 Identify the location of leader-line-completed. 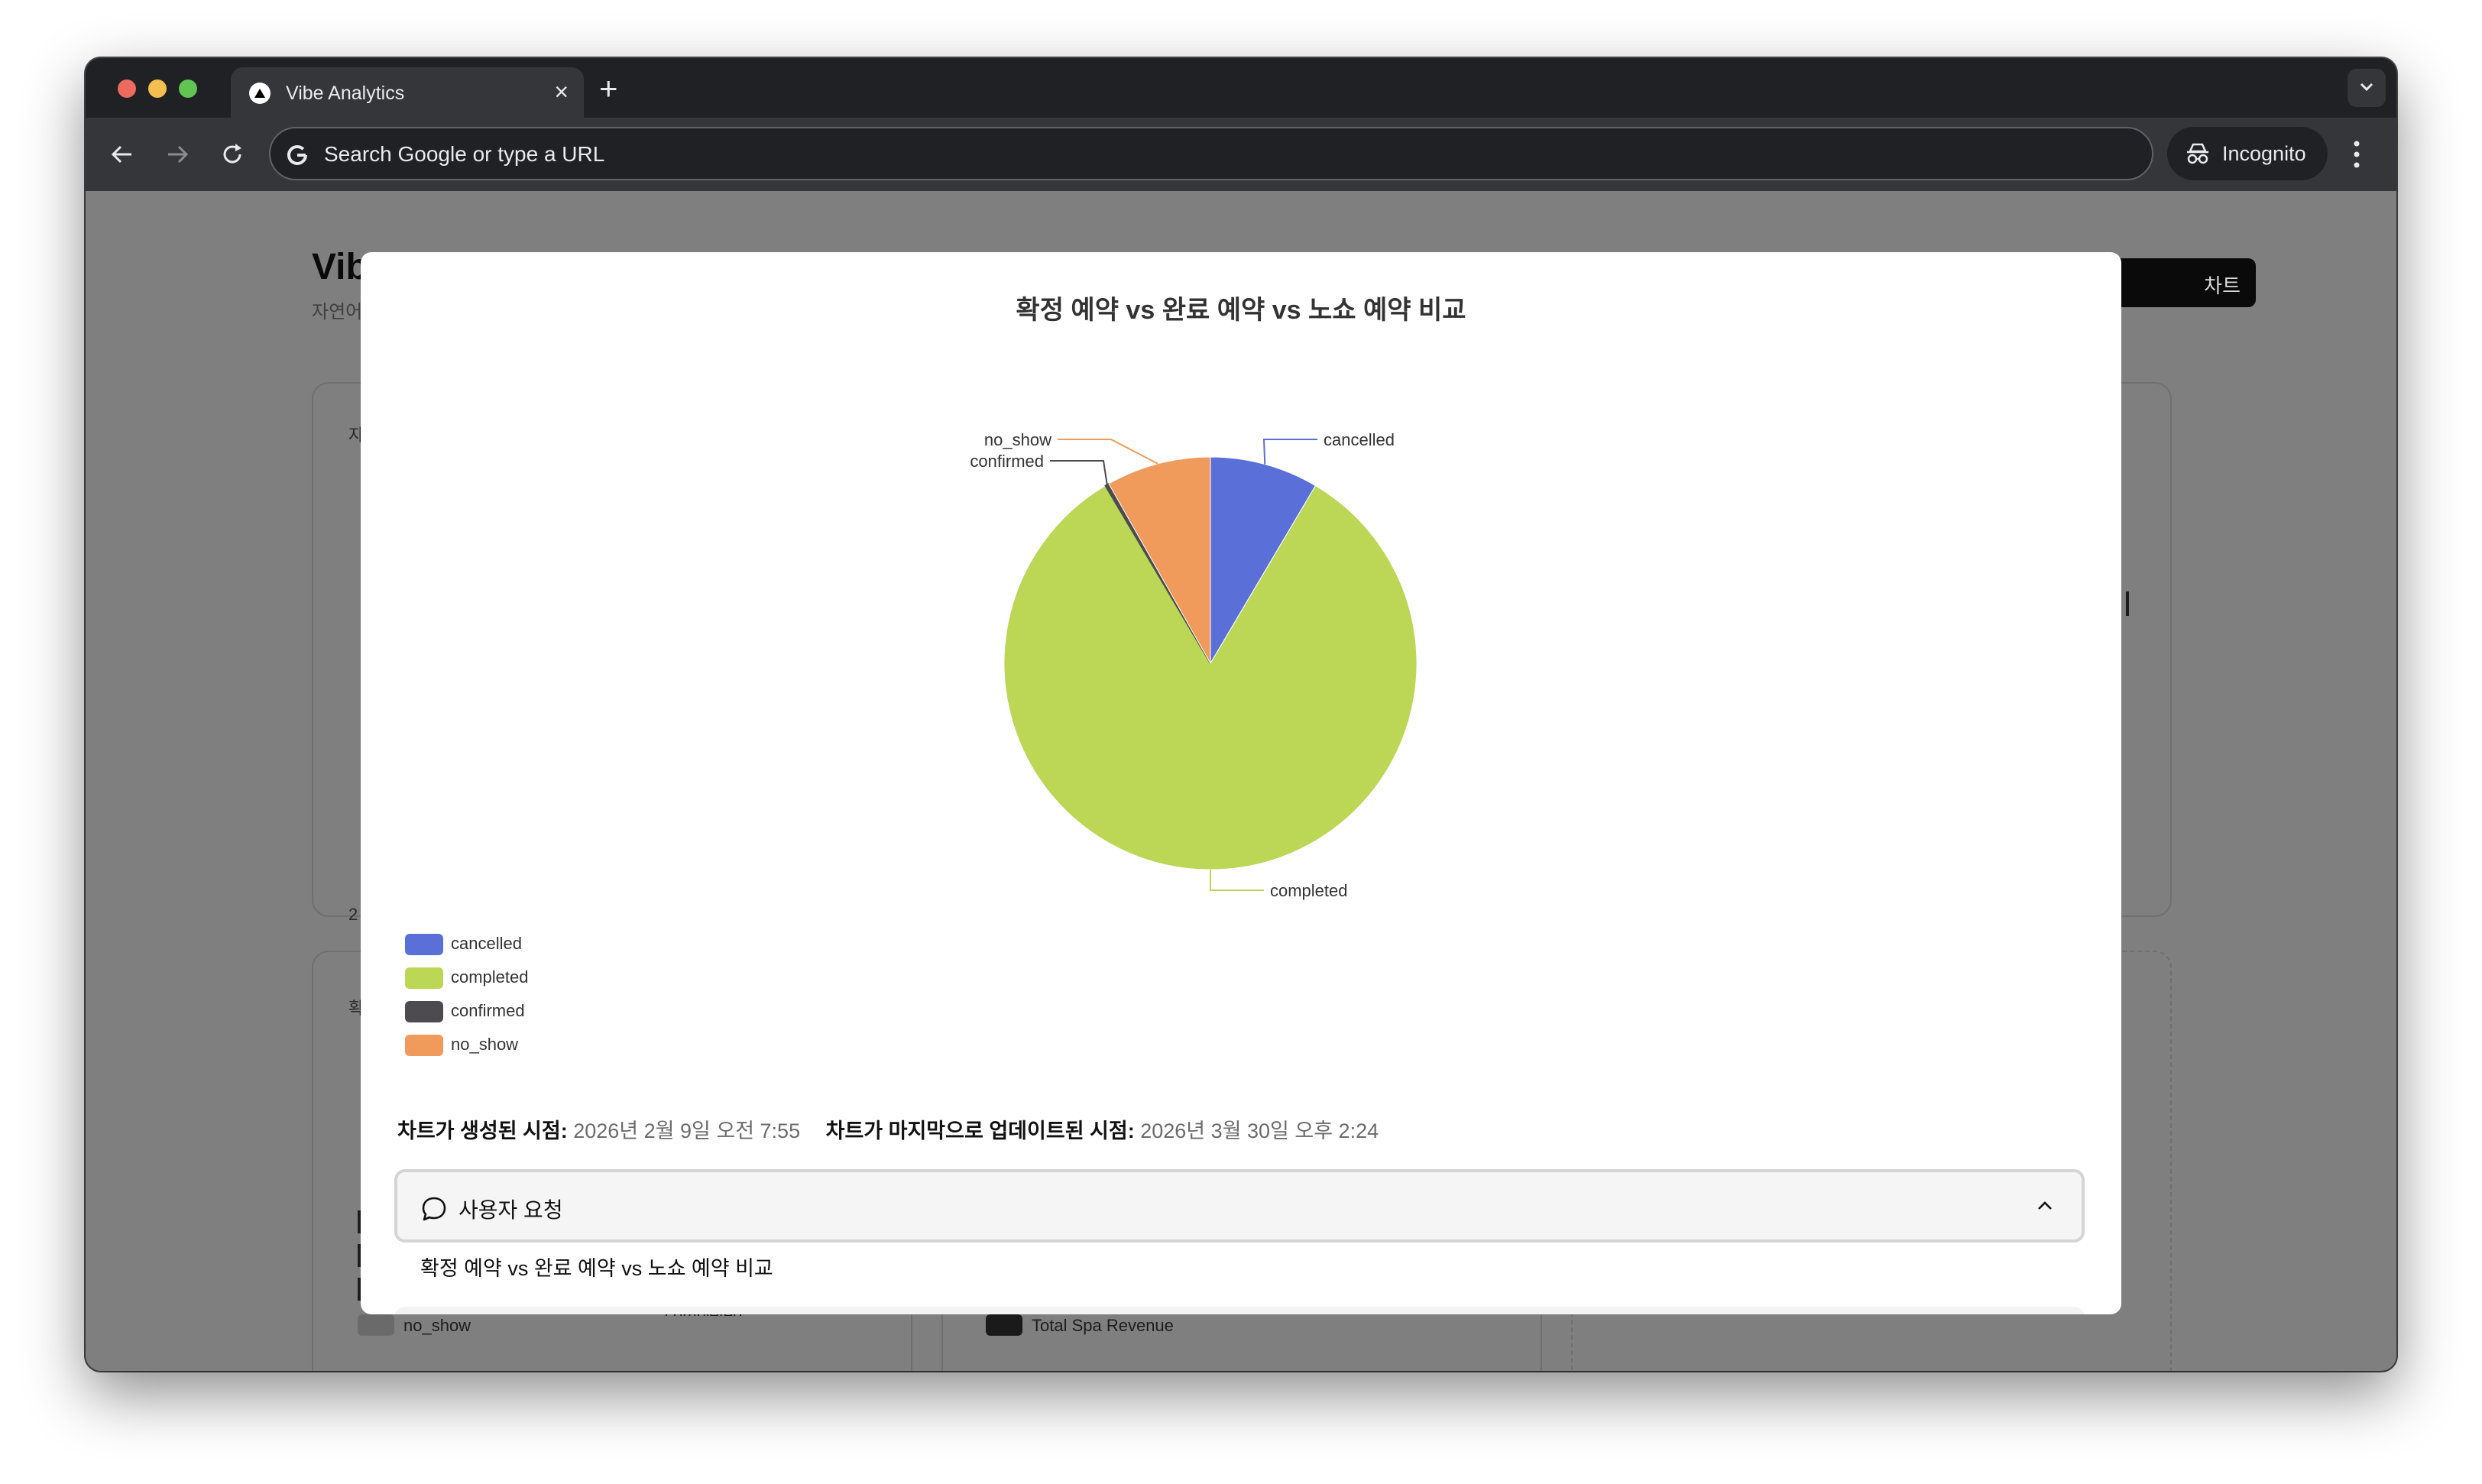
(1237, 881).